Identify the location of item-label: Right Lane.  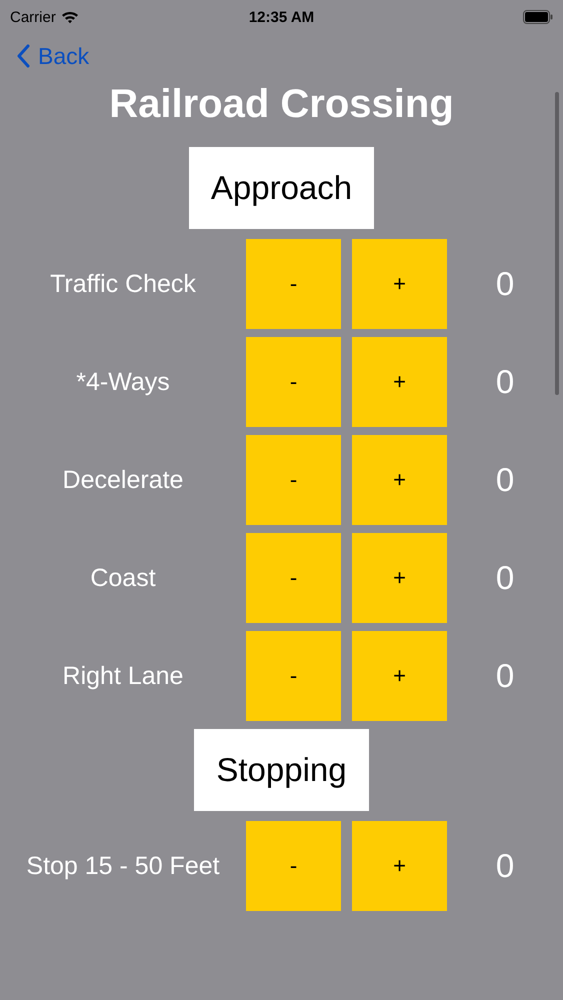
(123, 676).